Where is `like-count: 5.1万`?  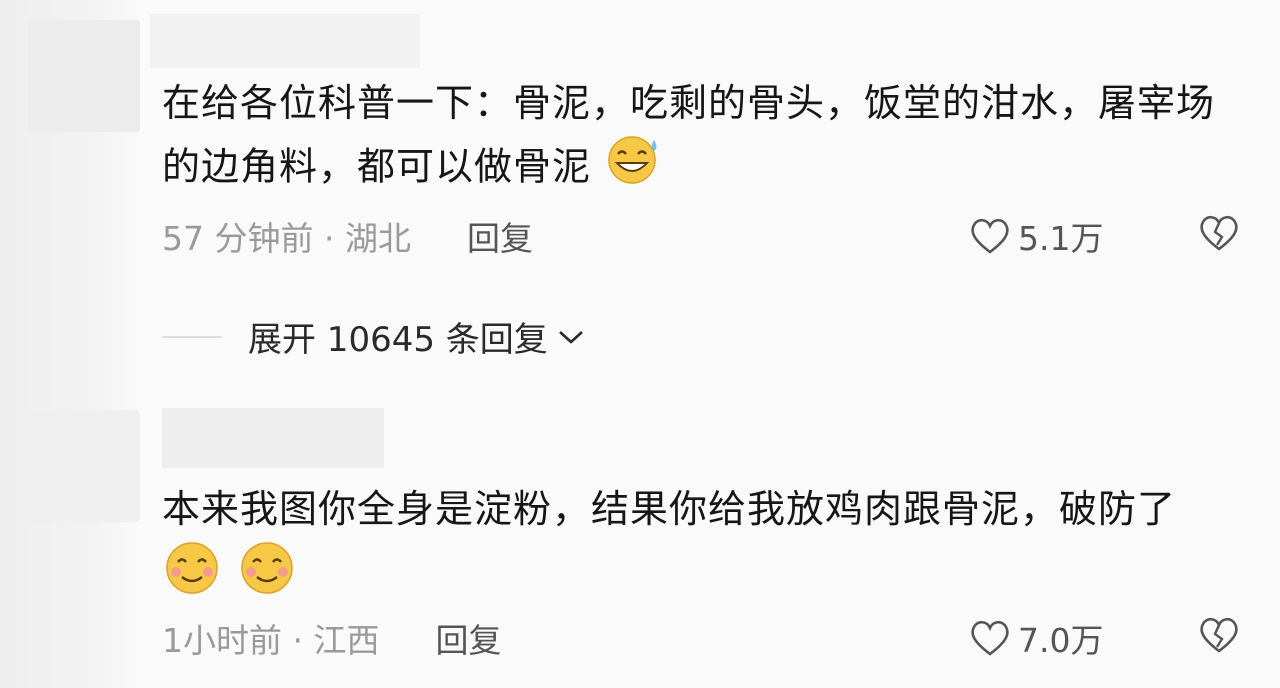 like-count: 5.1万 is located at coordinates (1061, 238).